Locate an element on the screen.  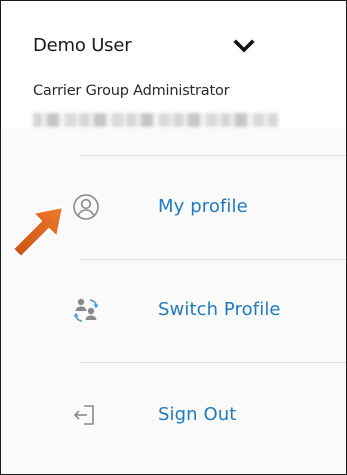
menu-item-my-profile: My profile is located at coordinates (204, 208).